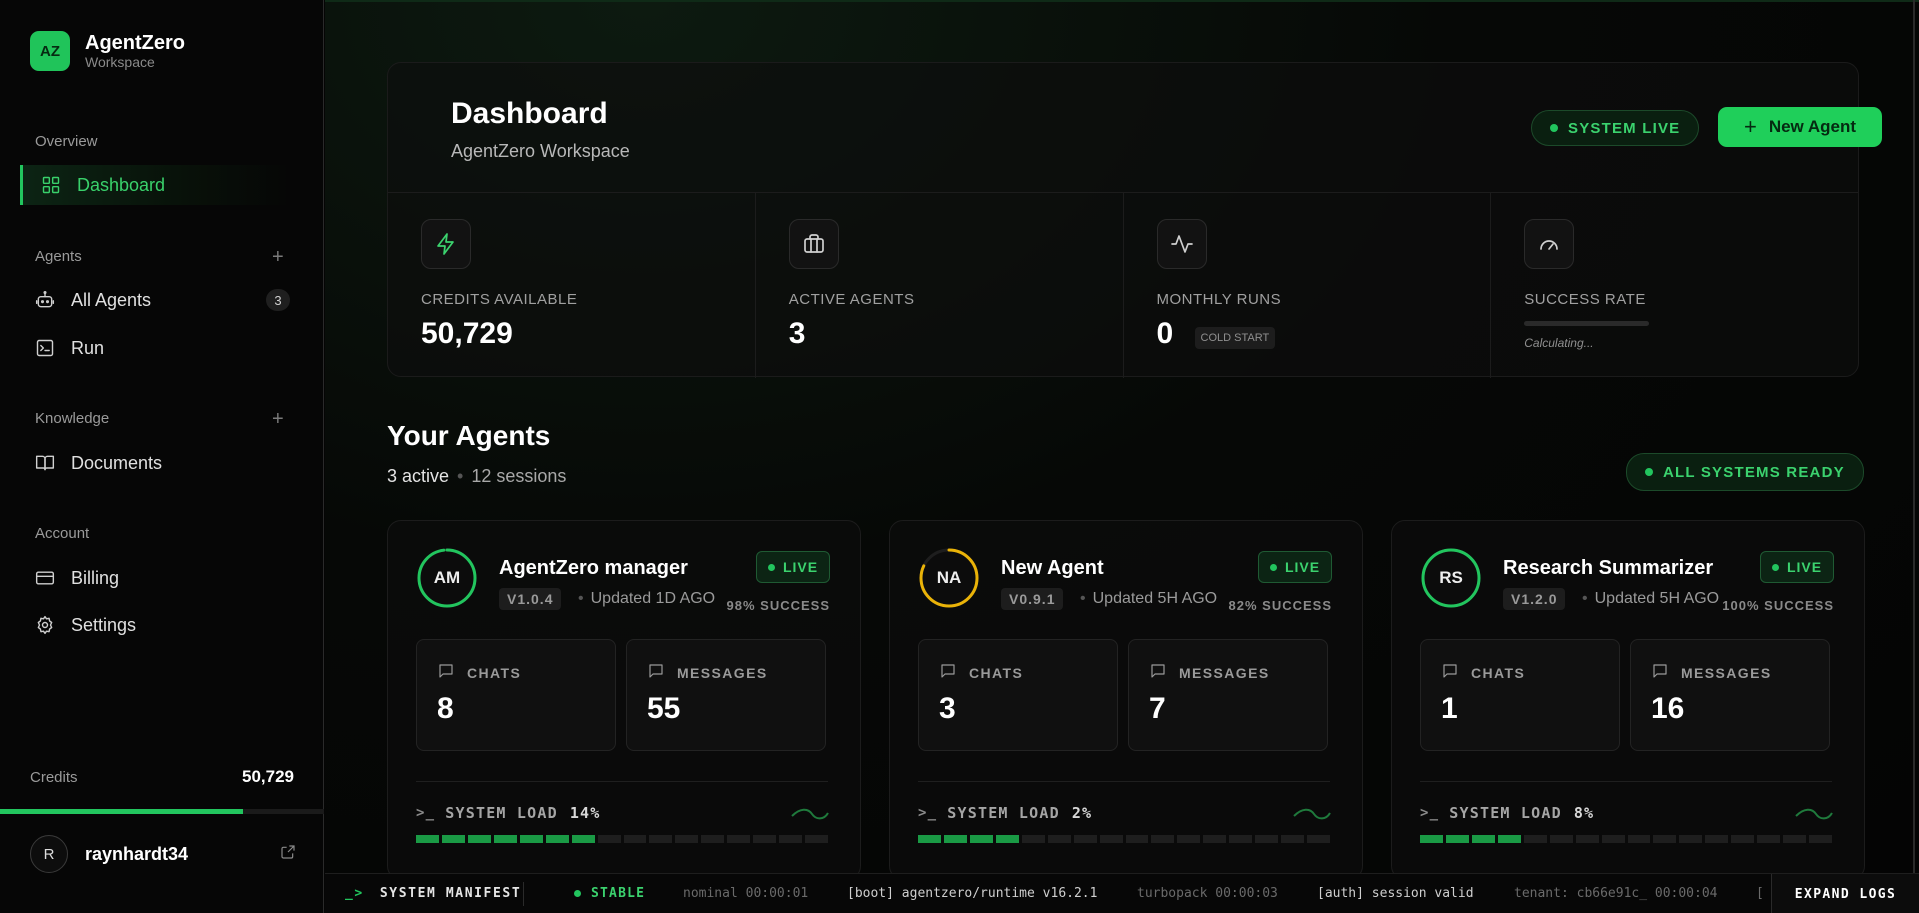  Describe the element at coordinates (426, 813) in the screenshot. I see `terminal-prompt-icon: >_` at that location.